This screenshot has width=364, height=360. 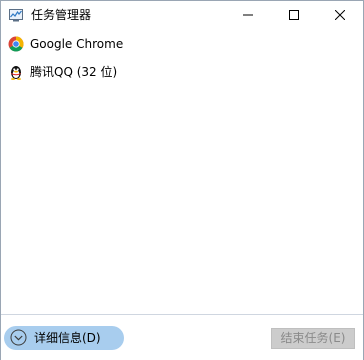 I want to click on app-label: Google Chrome, so click(x=77, y=44).